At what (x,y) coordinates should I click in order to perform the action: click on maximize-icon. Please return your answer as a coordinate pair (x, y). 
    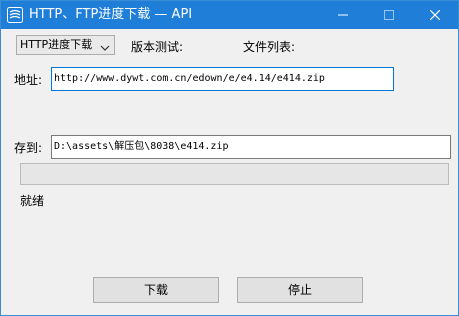
    Looking at the image, I should click on (389, 15).